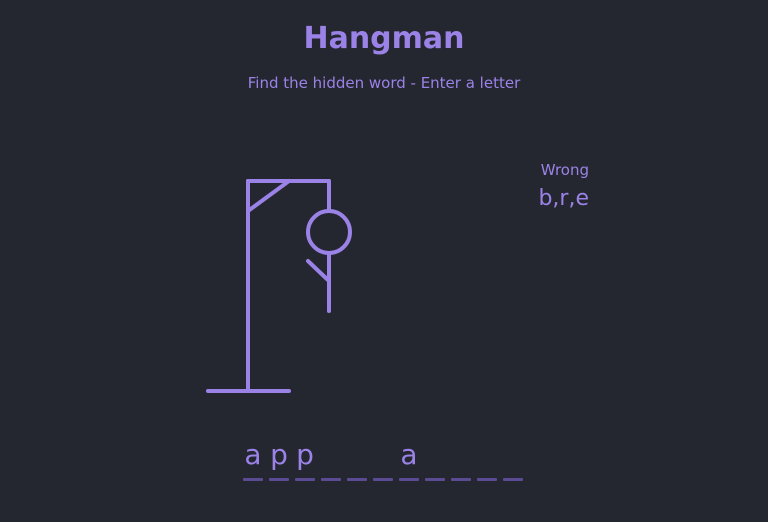  Describe the element at coordinates (279, 286) in the screenshot. I see `hangman-figure` at that location.